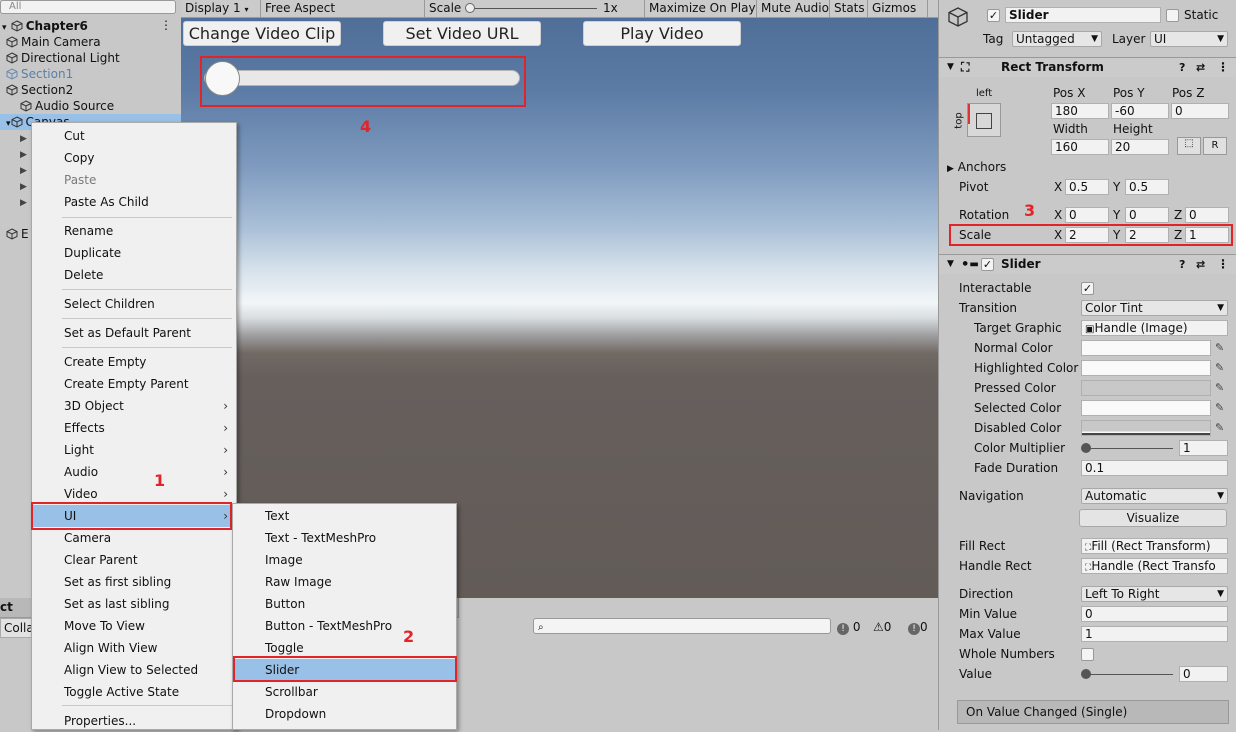 This screenshot has height=732, width=1236. What do you see at coordinates (72, 231) in the screenshot?
I see `menu-item-rename: Rename` at bounding box center [72, 231].